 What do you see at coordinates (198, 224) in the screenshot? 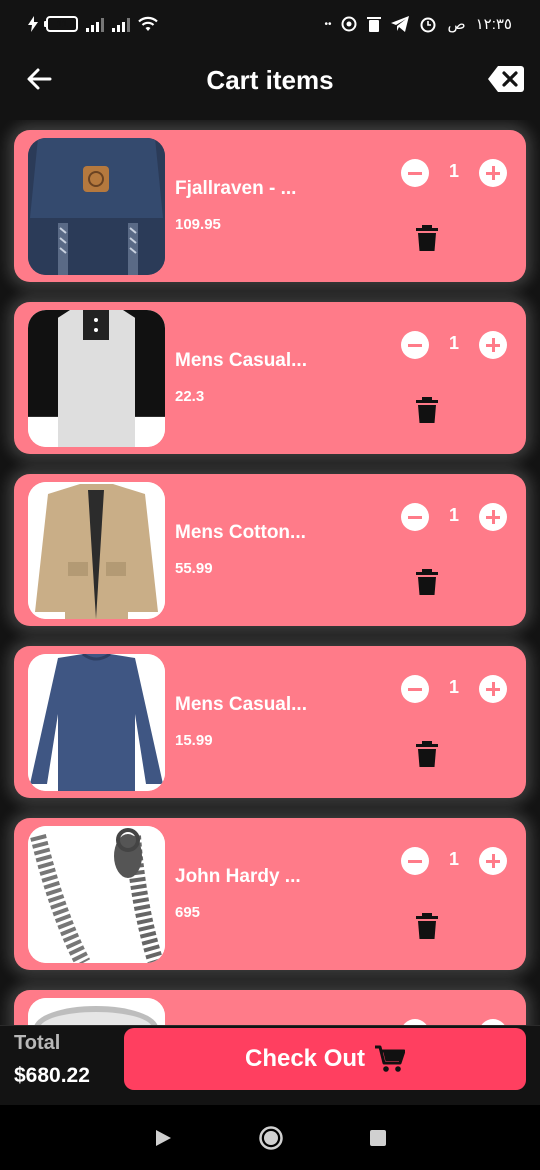
I see `item-price: 109.95` at bounding box center [198, 224].